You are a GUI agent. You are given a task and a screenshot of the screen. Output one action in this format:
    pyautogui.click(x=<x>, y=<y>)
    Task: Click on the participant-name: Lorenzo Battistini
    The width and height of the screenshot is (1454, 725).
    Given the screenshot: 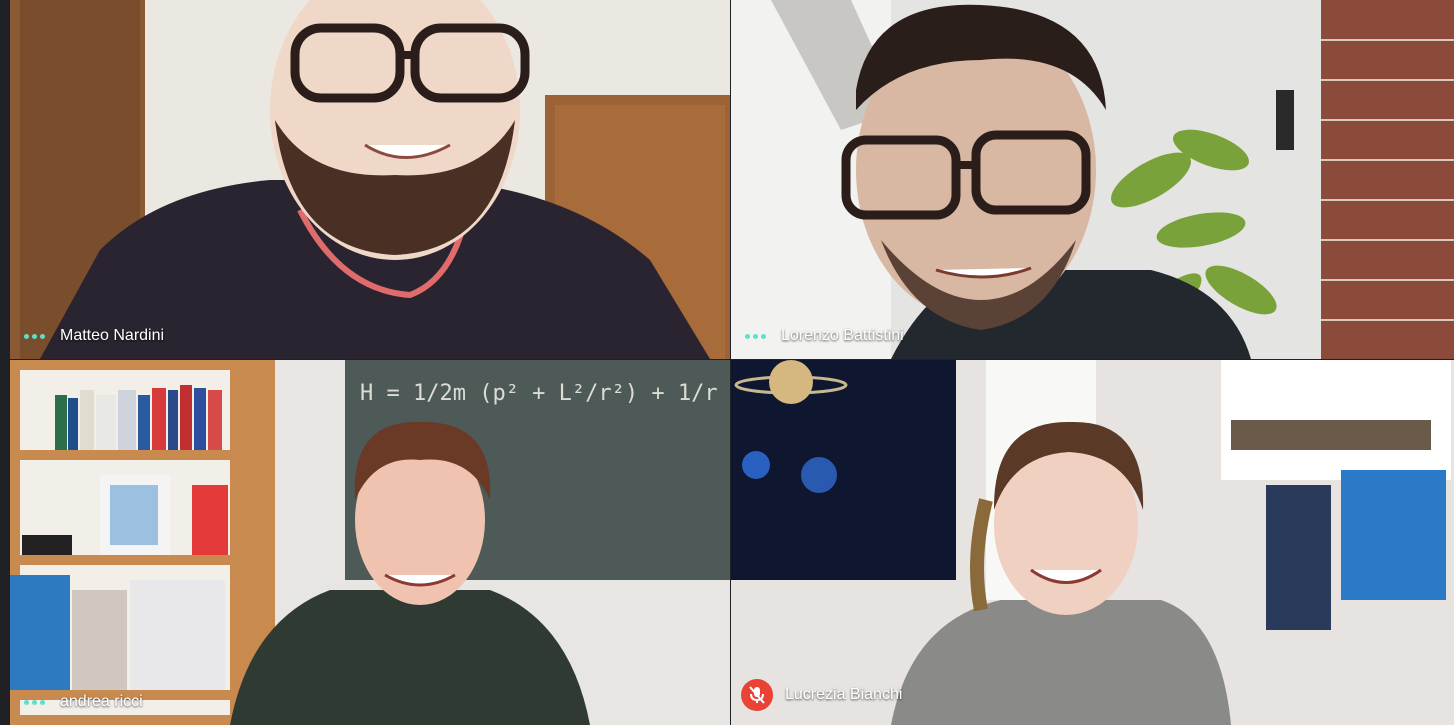 What is the action you would take?
    pyautogui.click(x=842, y=335)
    